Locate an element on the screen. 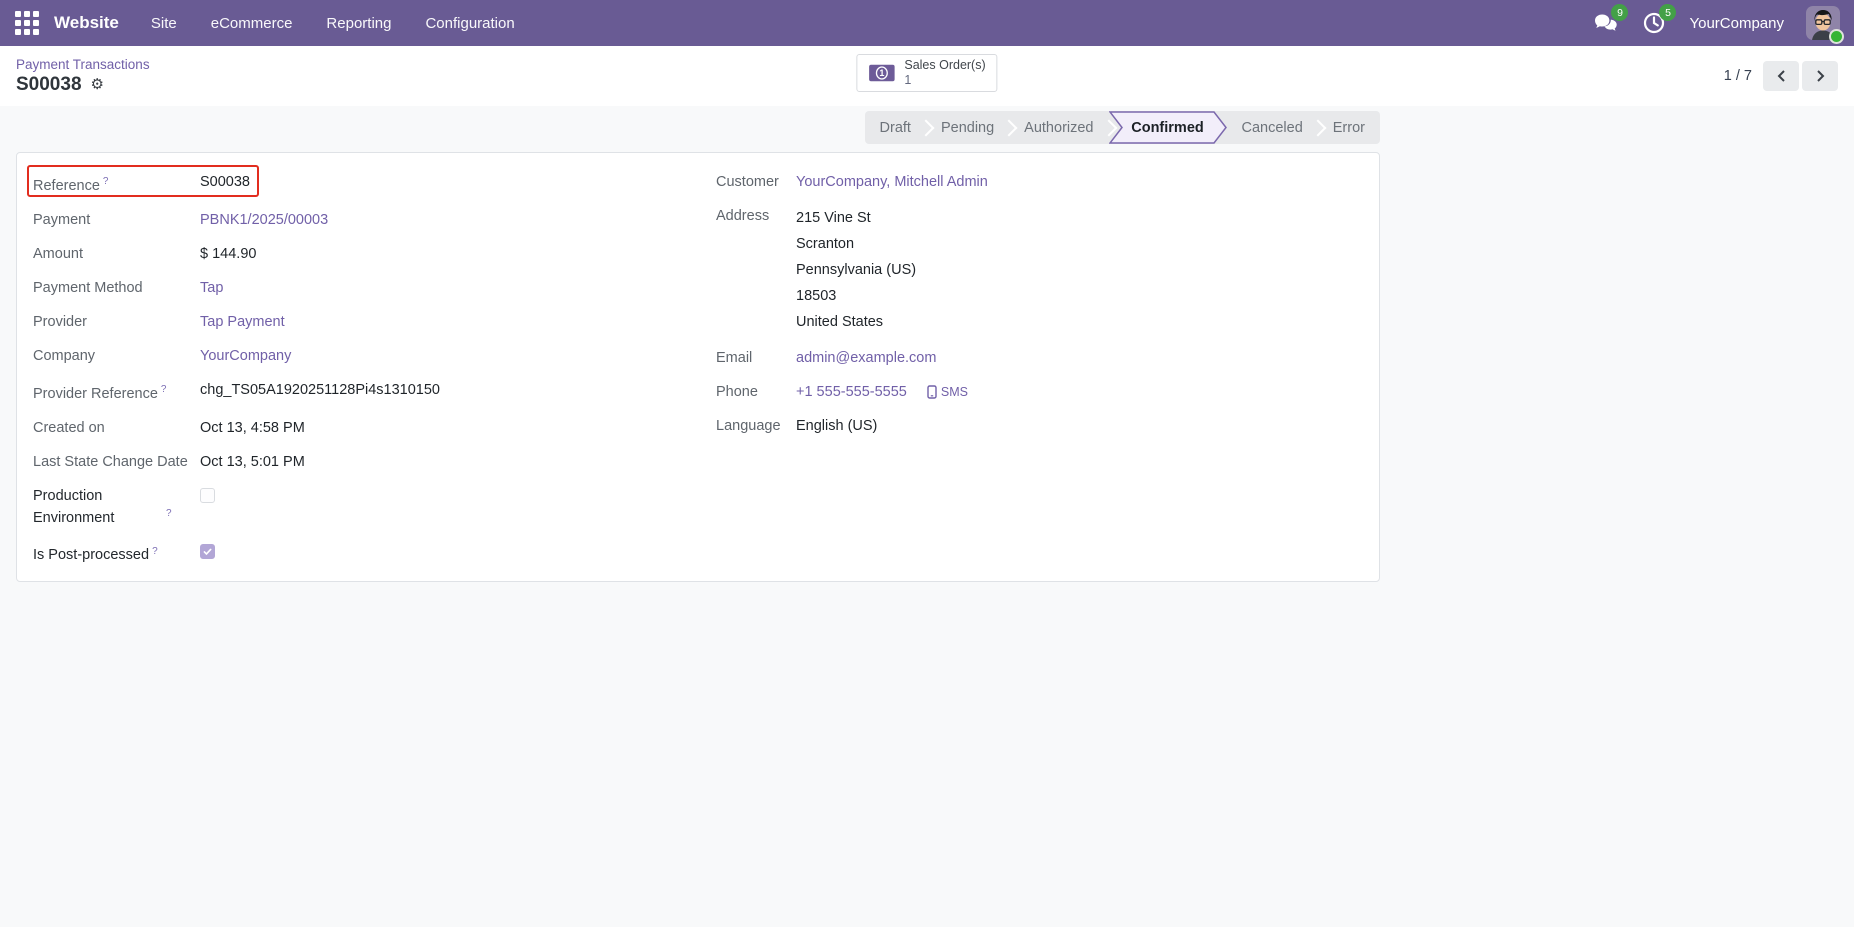 The width and height of the screenshot is (1854, 927). status-step-error: Error is located at coordinates (1349, 127).